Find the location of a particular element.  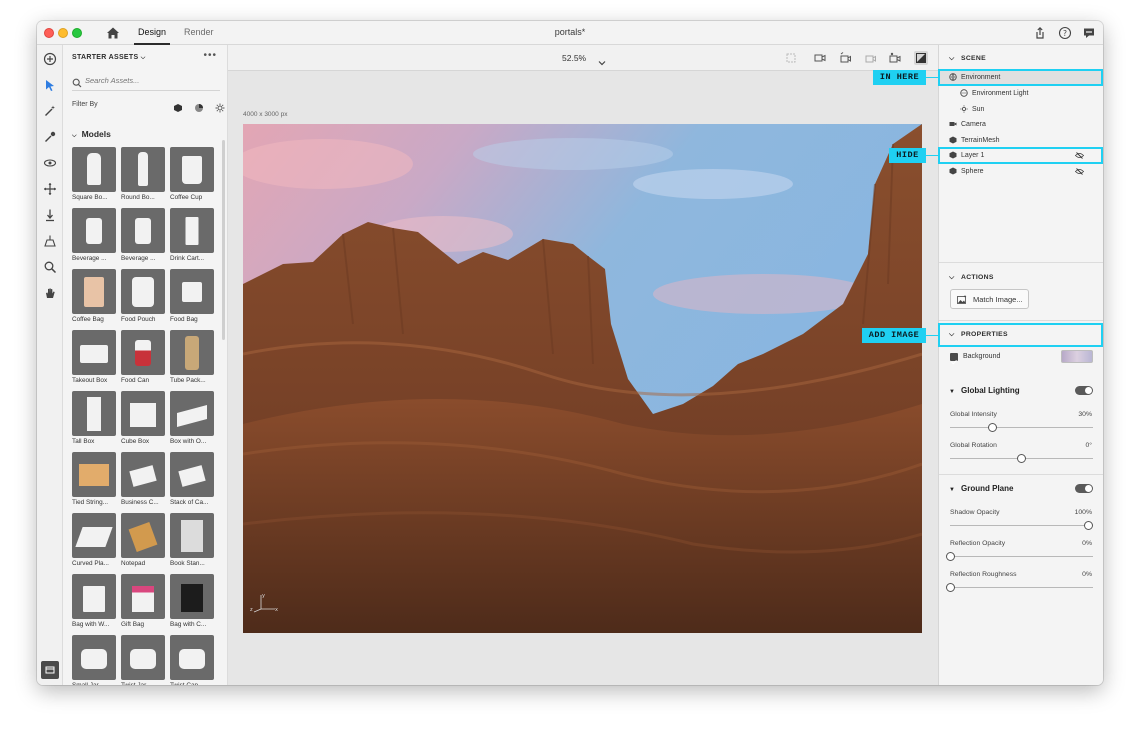

filter-materials-icon is located at coordinates (199, 106).